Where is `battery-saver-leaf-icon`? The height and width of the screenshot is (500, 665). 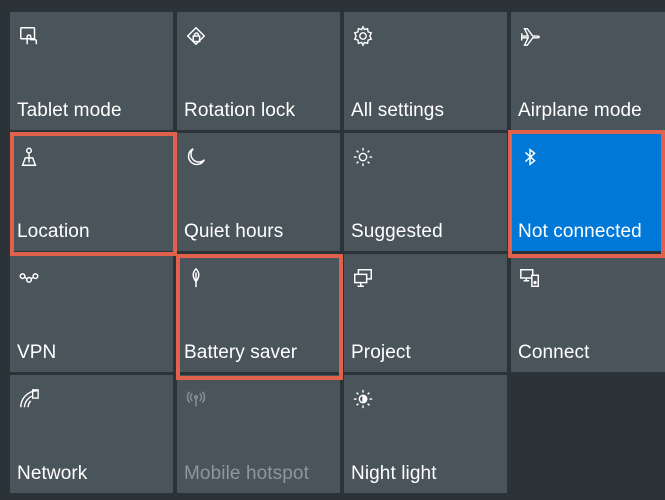 battery-saver-leaf-icon is located at coordinates (196, 278).